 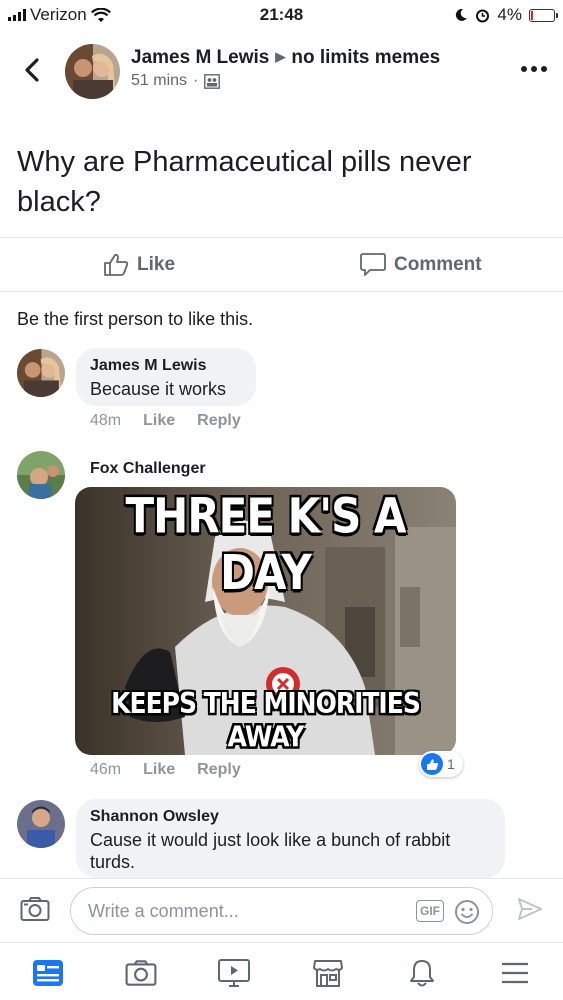 I want to click on comment-time: 46m, so click(x=106, y=769).